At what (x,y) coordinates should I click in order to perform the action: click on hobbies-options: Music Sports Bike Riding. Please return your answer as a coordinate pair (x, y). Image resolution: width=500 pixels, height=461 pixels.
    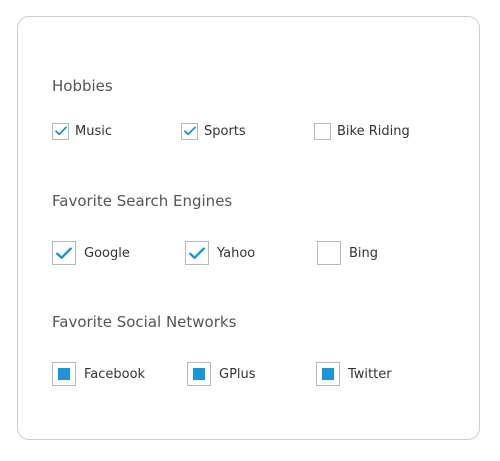
    Looking at the image, I should click on (248, 131).